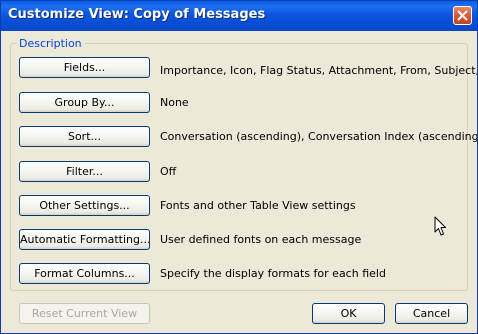  Describe the element at coordinates (174, 102) in the screenshot. I see `group-by-description: None` at that location.